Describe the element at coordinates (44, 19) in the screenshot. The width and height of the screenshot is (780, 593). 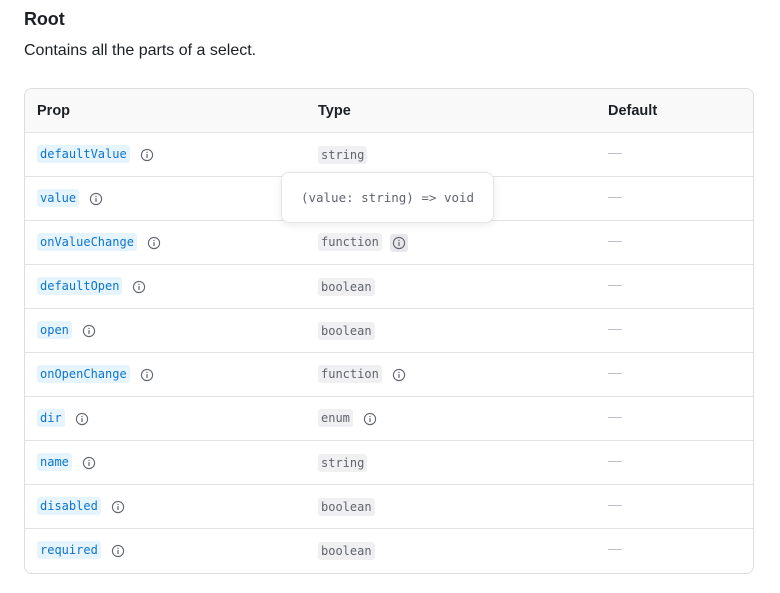
I see `section-title: Root` at that location.